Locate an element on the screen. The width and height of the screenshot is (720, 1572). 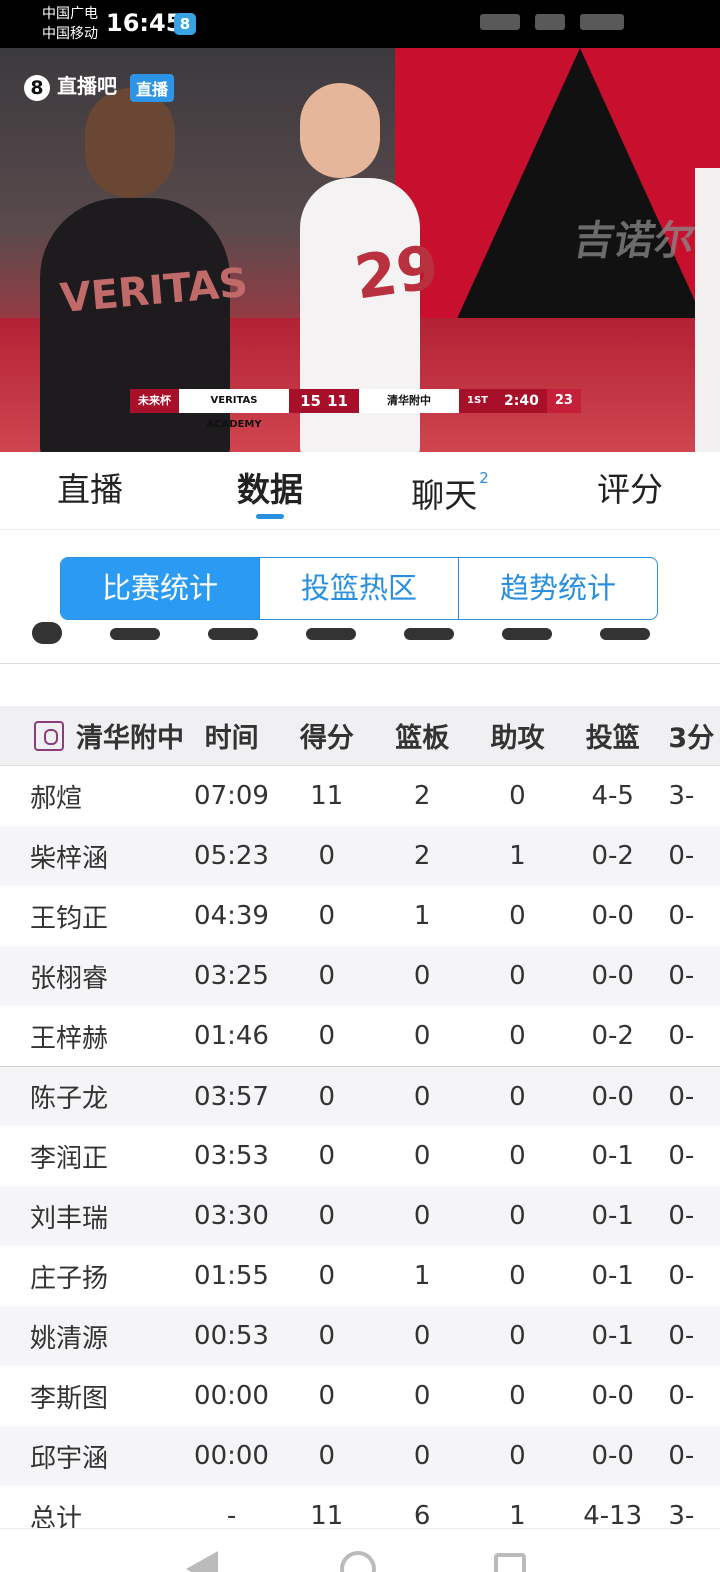
status-bar: 中国广电 中国移动 16:45 8 is located at coordinates (360, 24).